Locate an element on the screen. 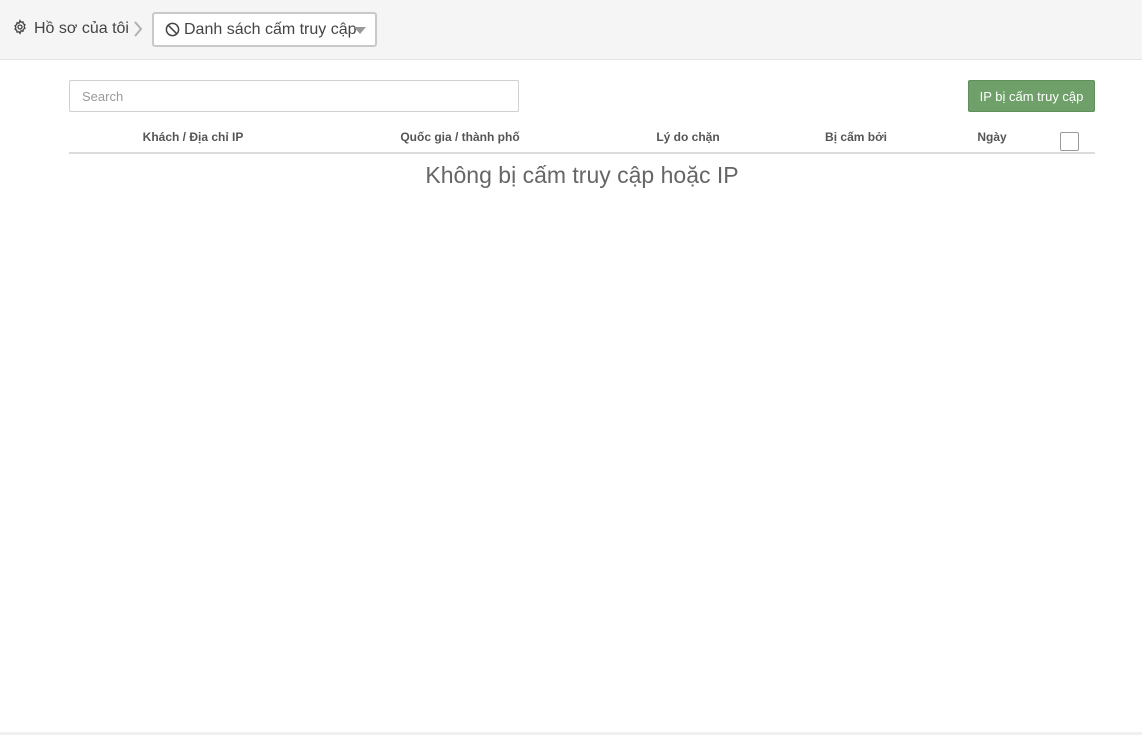 This screenshot has height=735, width=1142. breadcrumb-home-label: Hồ sơ của tôi is located at coordinates (81, 28).